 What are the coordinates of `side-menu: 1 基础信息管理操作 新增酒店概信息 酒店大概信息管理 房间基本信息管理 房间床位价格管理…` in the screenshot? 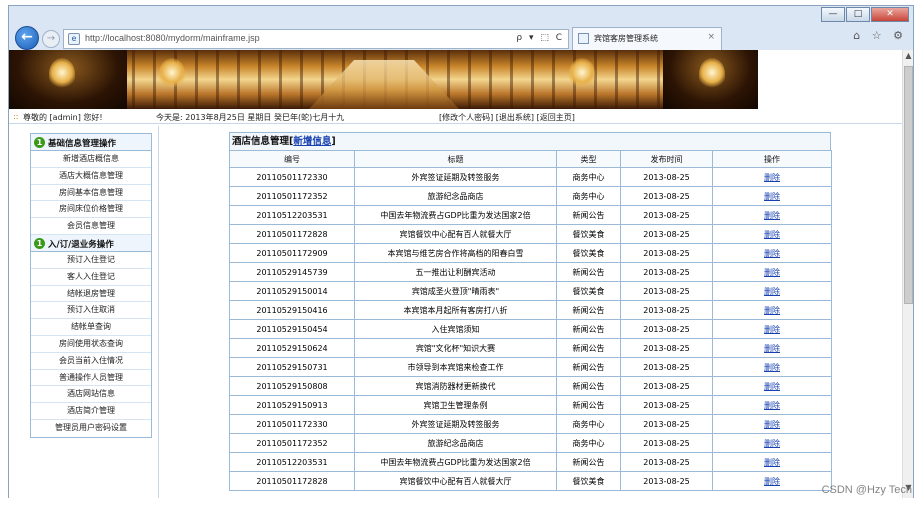 It's located at (91, 285).